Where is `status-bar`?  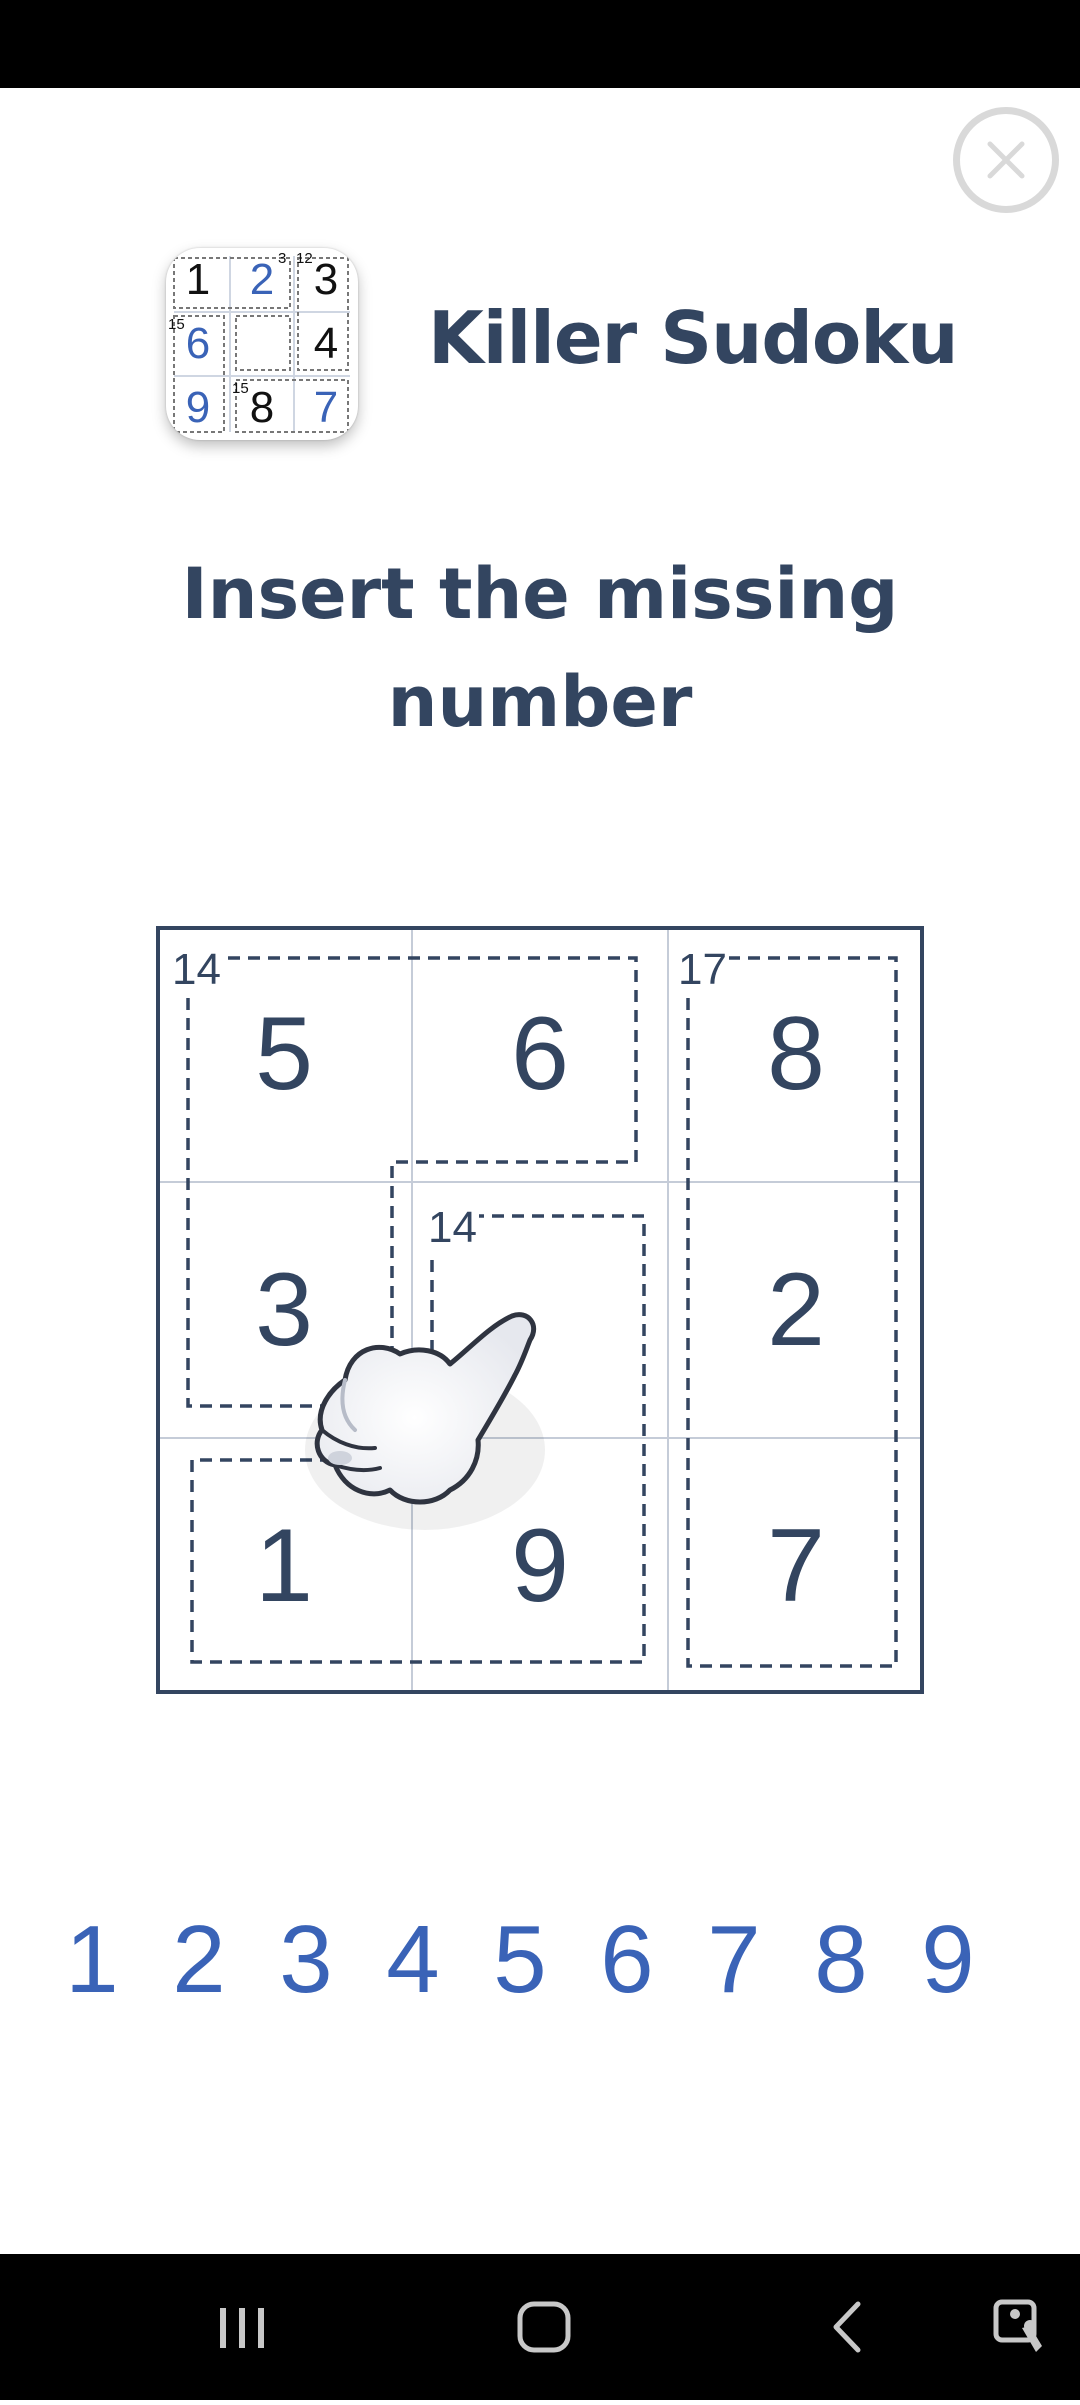 status-bar is located at coordinates (540, 44).